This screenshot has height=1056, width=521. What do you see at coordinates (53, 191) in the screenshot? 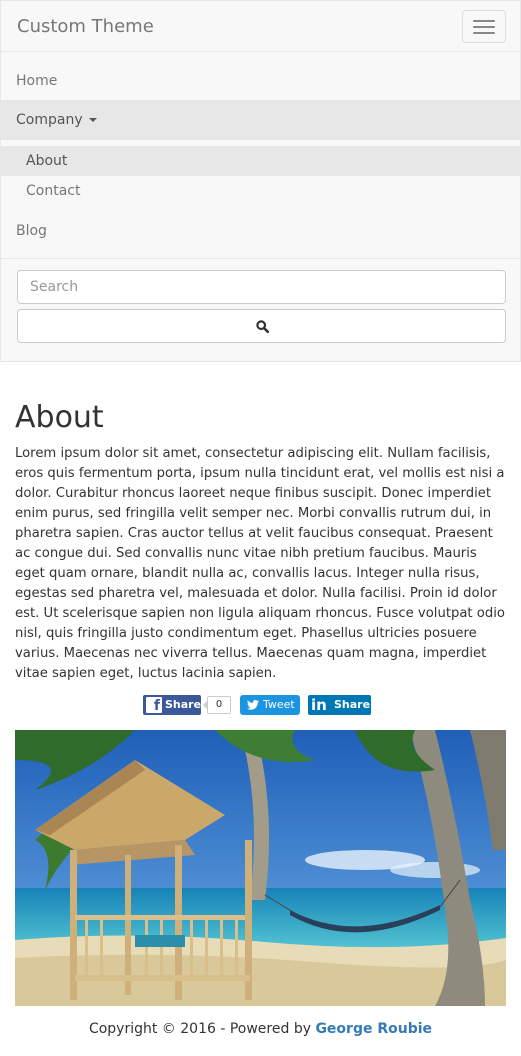
I see `dropdown-item-label: Contact` at bounding box center [53, 191].